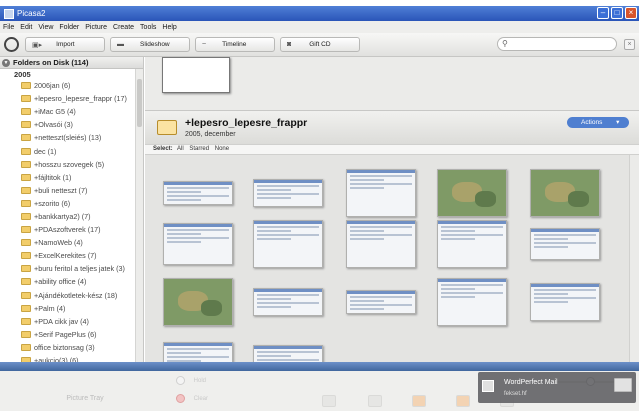 This screenshot has height=411, width=639. I want to click on actions-button: Actions ▾, so click(598, 122).